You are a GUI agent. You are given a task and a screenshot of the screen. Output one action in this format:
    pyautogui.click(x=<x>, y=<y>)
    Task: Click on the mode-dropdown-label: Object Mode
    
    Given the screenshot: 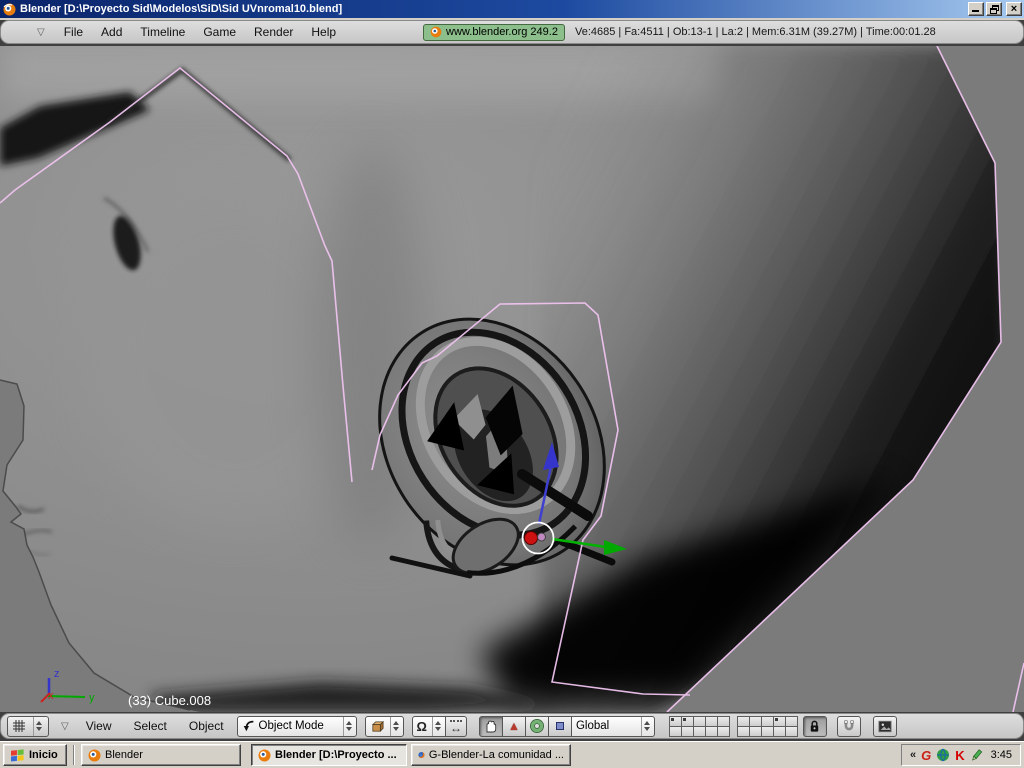 What is the action you would take?
    pyautogui.click(x=291, y=726)
    